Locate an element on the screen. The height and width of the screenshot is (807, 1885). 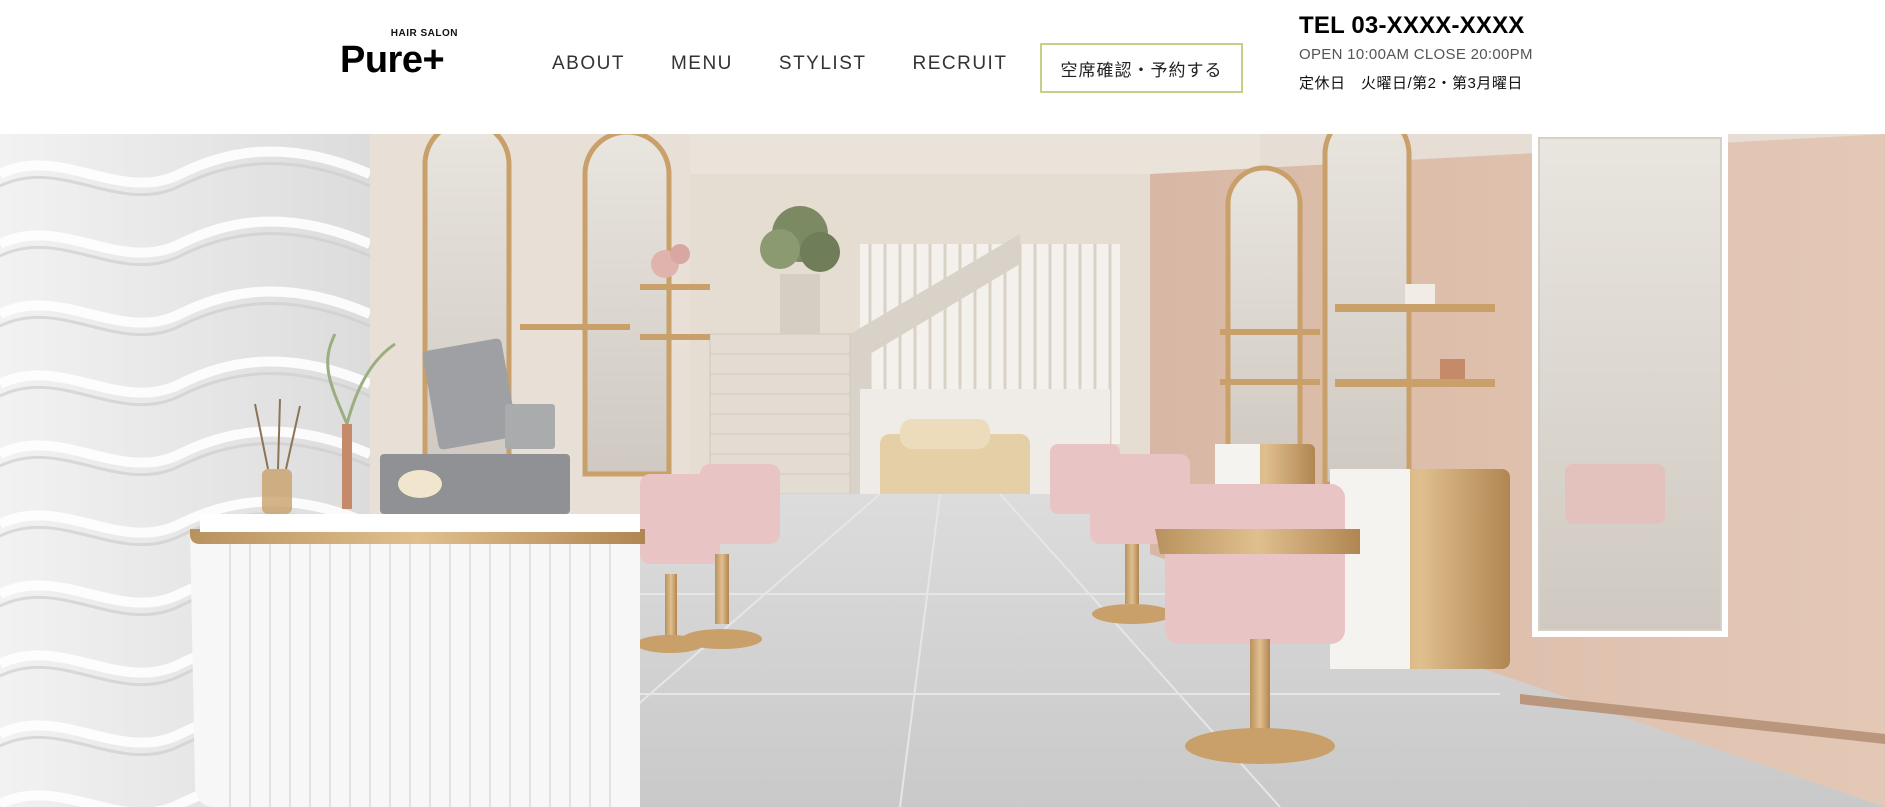
closed-days: 定休日 火曜日/第2・第3月曜日 is located at coordinates (1411, 83).